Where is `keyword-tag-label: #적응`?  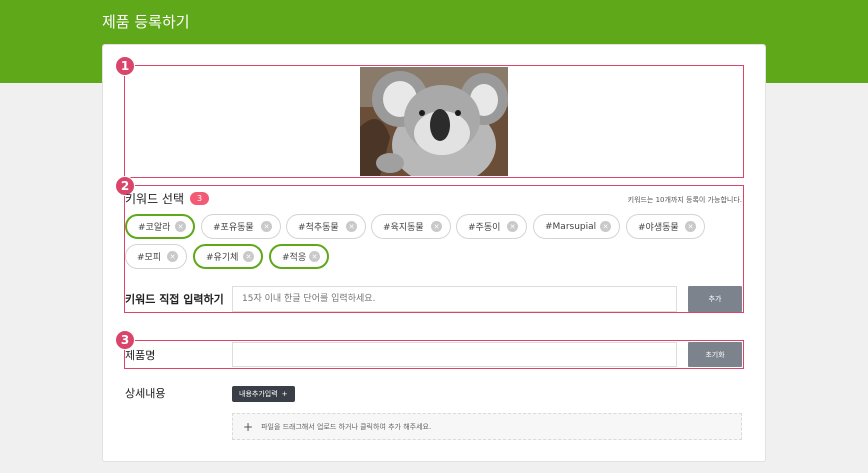
keyword-tag-label: #적응 is located at coordinates (294, 258).